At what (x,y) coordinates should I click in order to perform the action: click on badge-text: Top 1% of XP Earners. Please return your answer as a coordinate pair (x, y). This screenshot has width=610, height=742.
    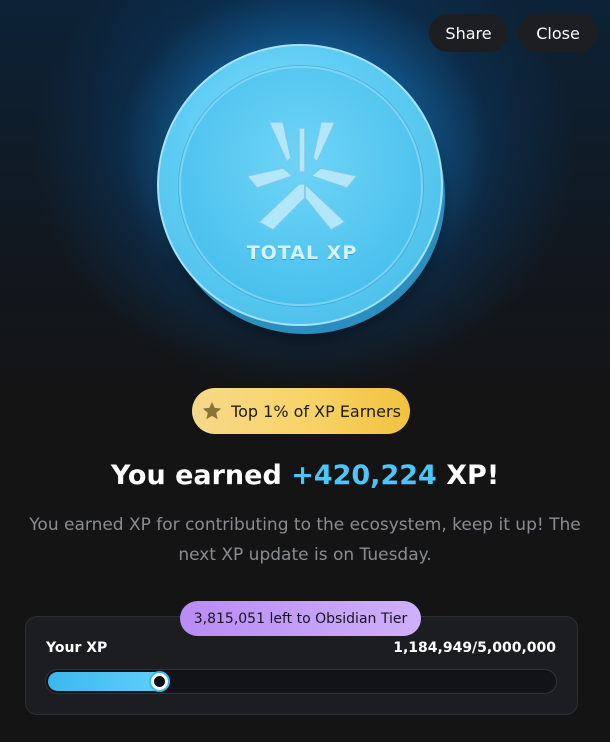
    Looking at the image, I should click on (316, 411).